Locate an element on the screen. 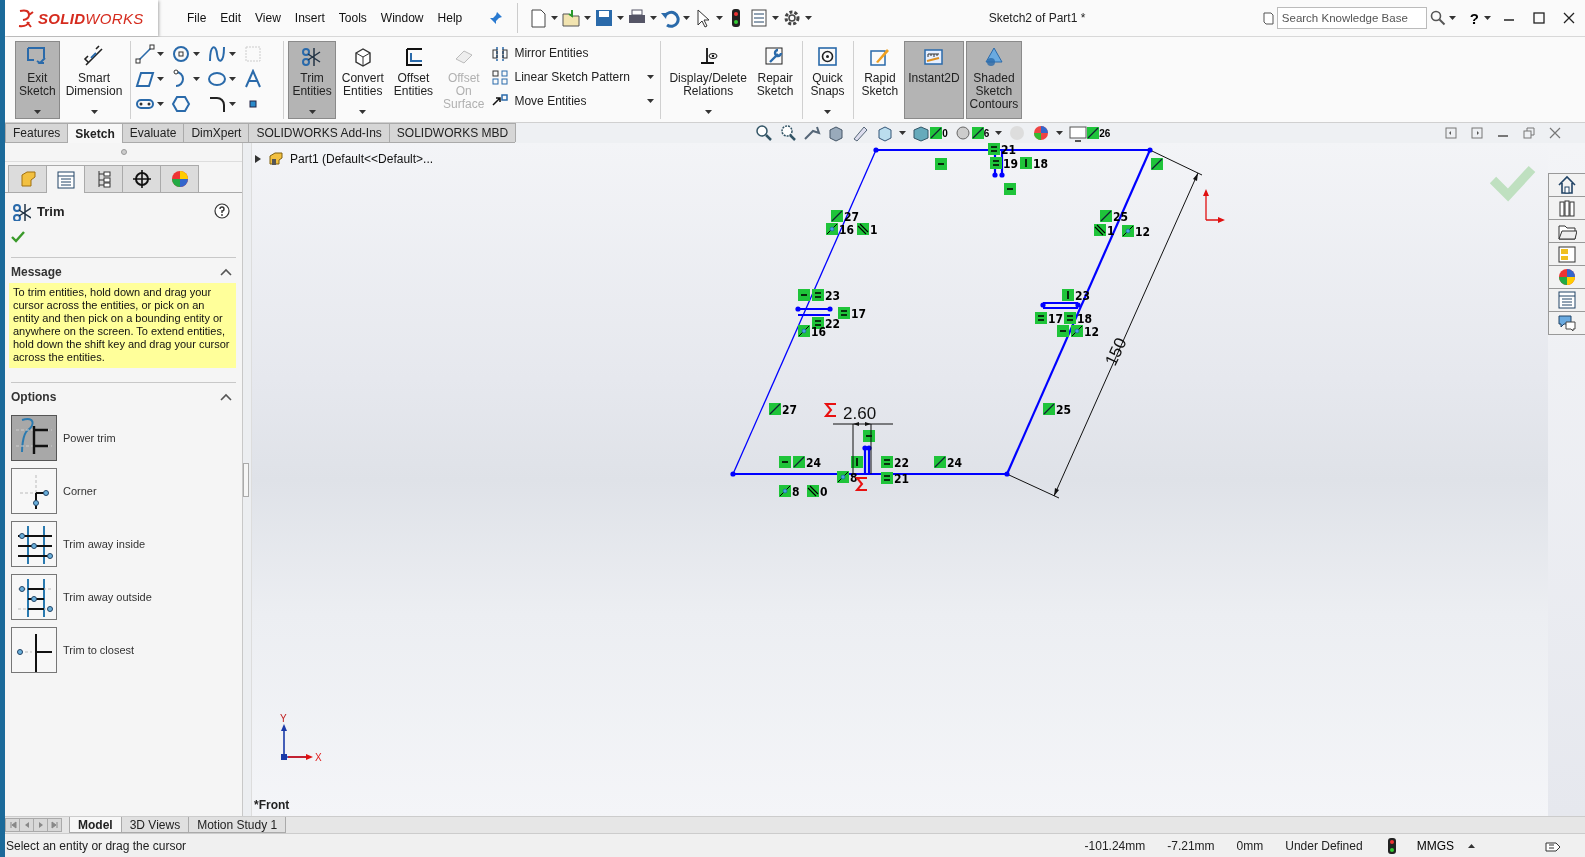 The width and height of the screenshot is (1585, 857). ribbon-button: Trim Entities is located at coordinates (312, 80).